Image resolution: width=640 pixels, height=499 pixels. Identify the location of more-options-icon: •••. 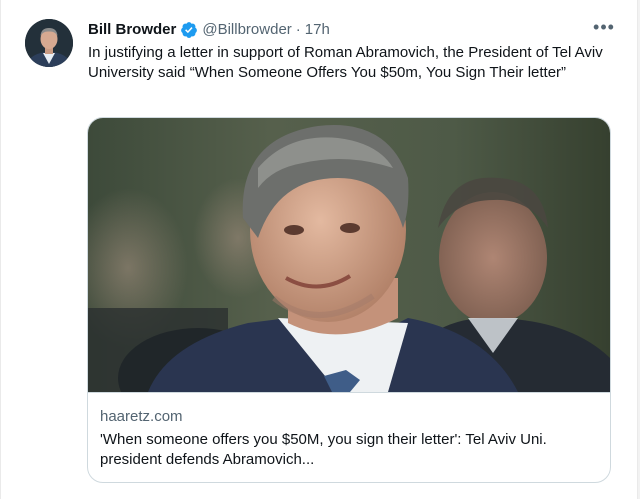
(604, 29).